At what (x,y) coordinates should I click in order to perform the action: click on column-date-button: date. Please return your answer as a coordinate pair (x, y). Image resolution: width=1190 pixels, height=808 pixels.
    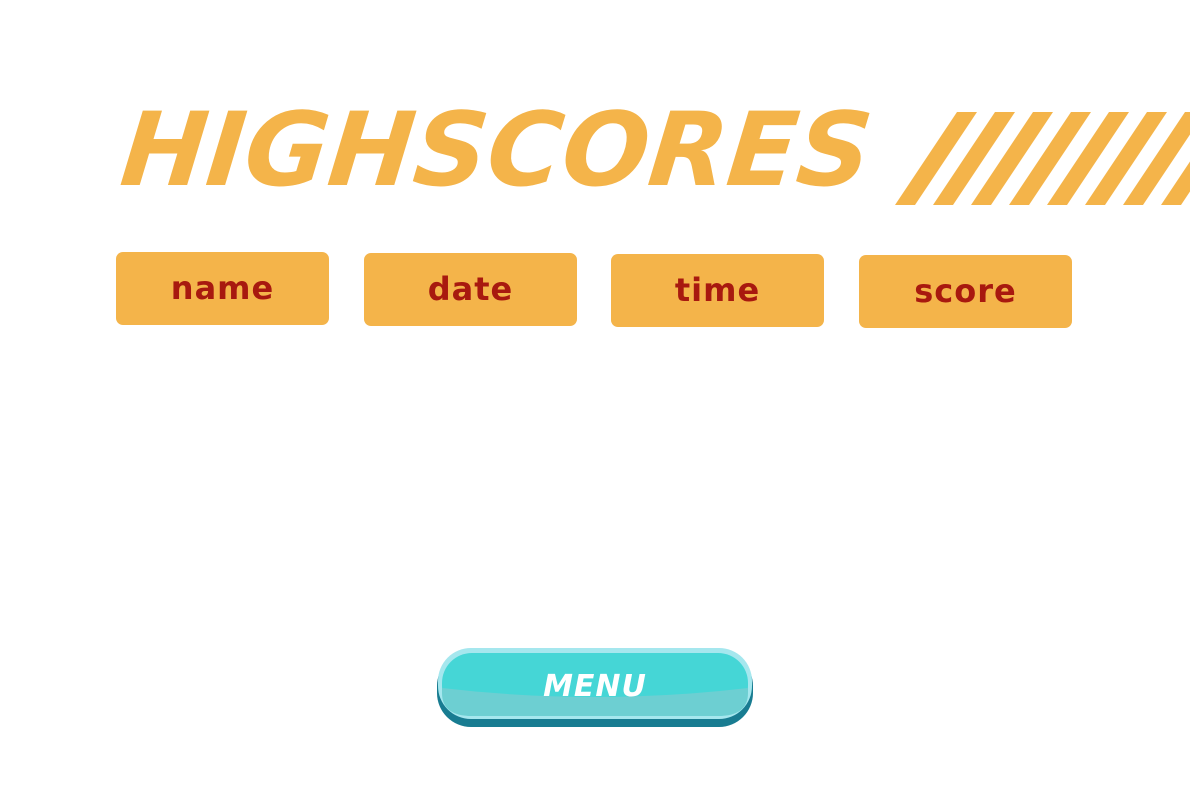
    Looking at the image, I should click on (470, 289).